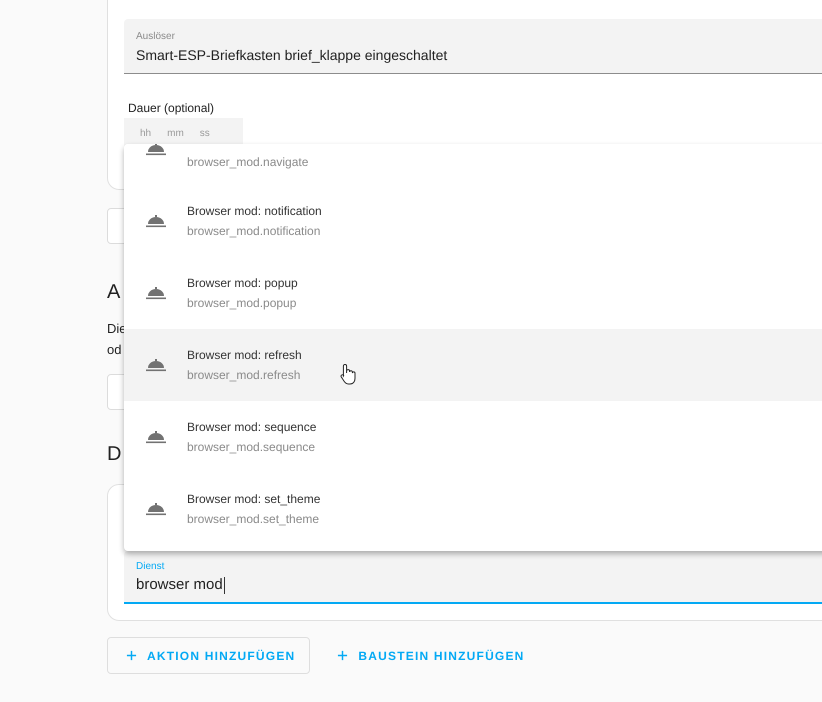  What do you see at coordinates (175, 134) in the screenshot?
I see `unit-placeholder: mm` at bounding box center [175, 134].